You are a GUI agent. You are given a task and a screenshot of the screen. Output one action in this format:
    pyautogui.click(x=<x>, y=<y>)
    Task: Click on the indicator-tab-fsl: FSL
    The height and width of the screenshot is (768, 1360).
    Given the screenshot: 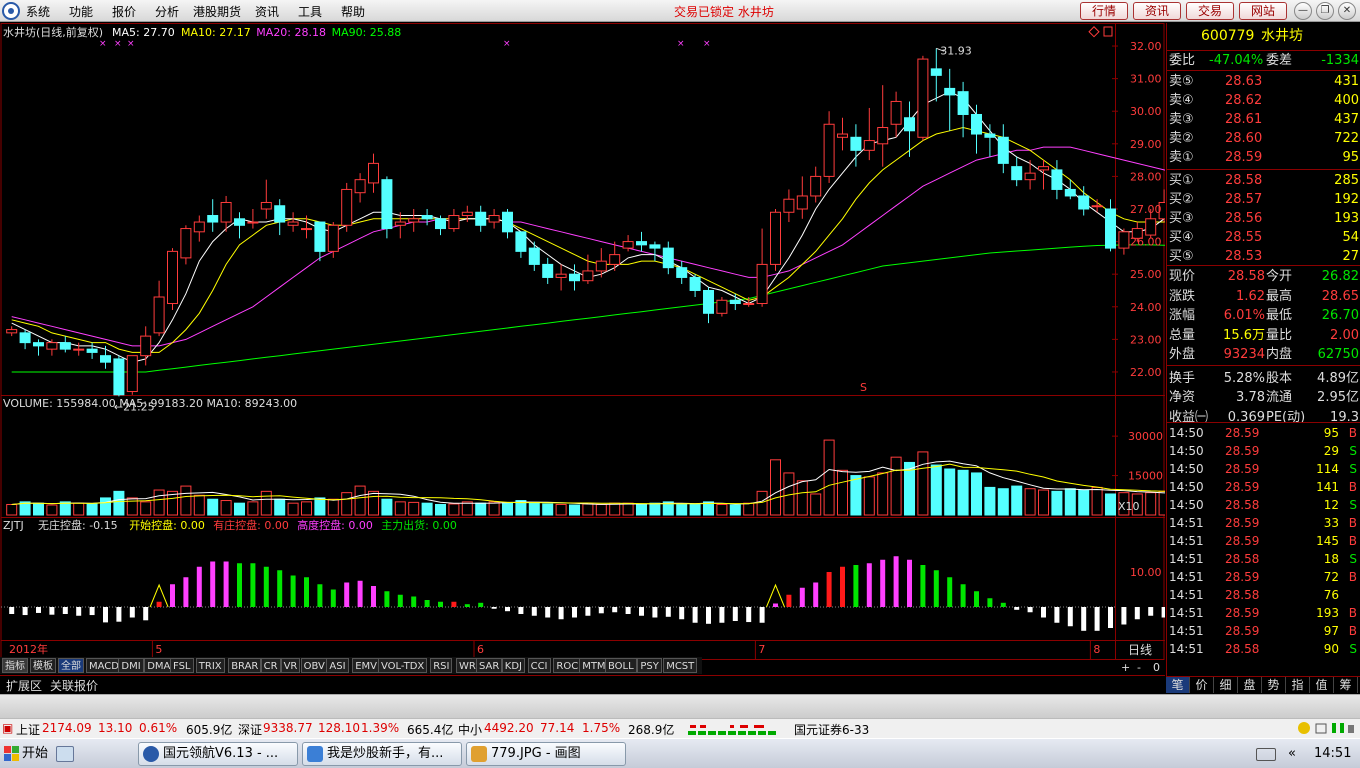 What is the action you would take?
    pyautogui.click(x=182, y=665)
    